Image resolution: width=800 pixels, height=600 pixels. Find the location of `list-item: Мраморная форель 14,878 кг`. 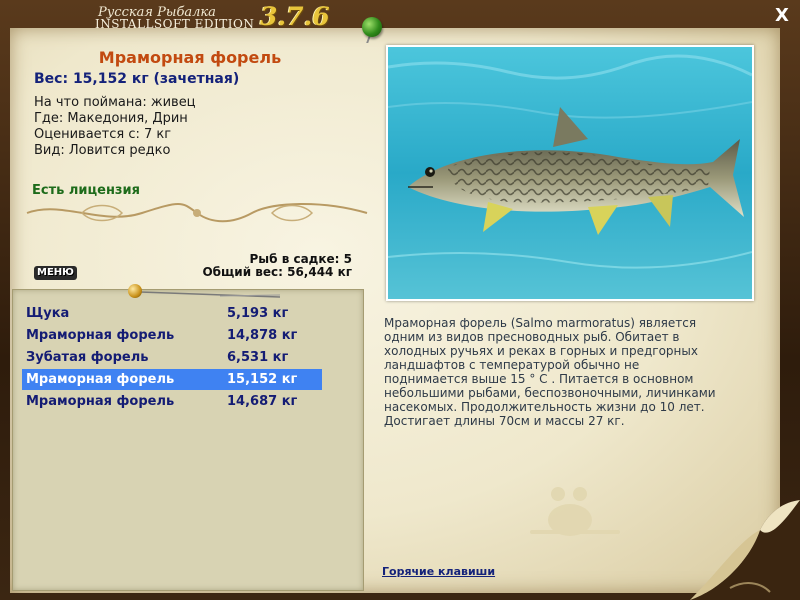

list-item: Мраморная форель 14,878 кг is located at coordinates (172, 335).